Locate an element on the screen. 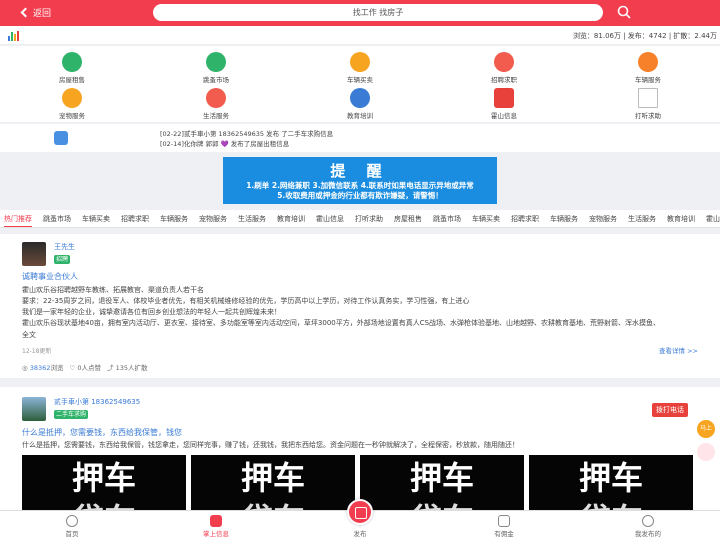 The height and width of the screenshot is (540, 720). search-icon is located at coordinates (624, 12).